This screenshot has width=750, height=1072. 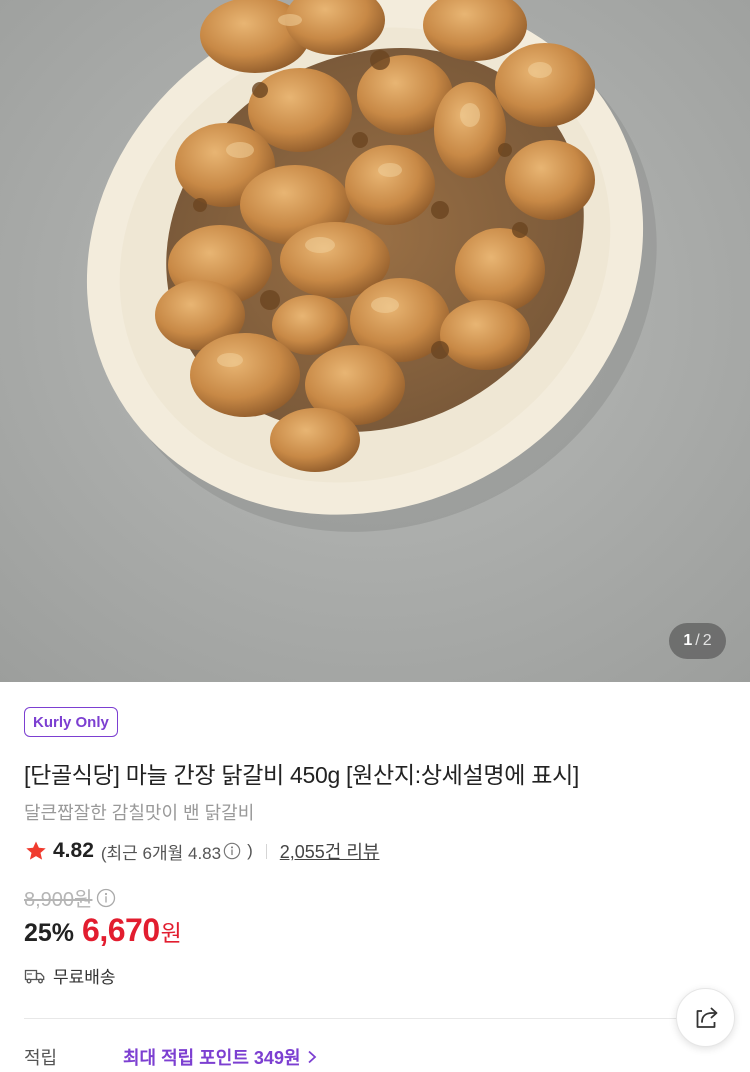 I want to click on recent-rating: (최근 6개월 4.83 ), so click(x=177, y=851).